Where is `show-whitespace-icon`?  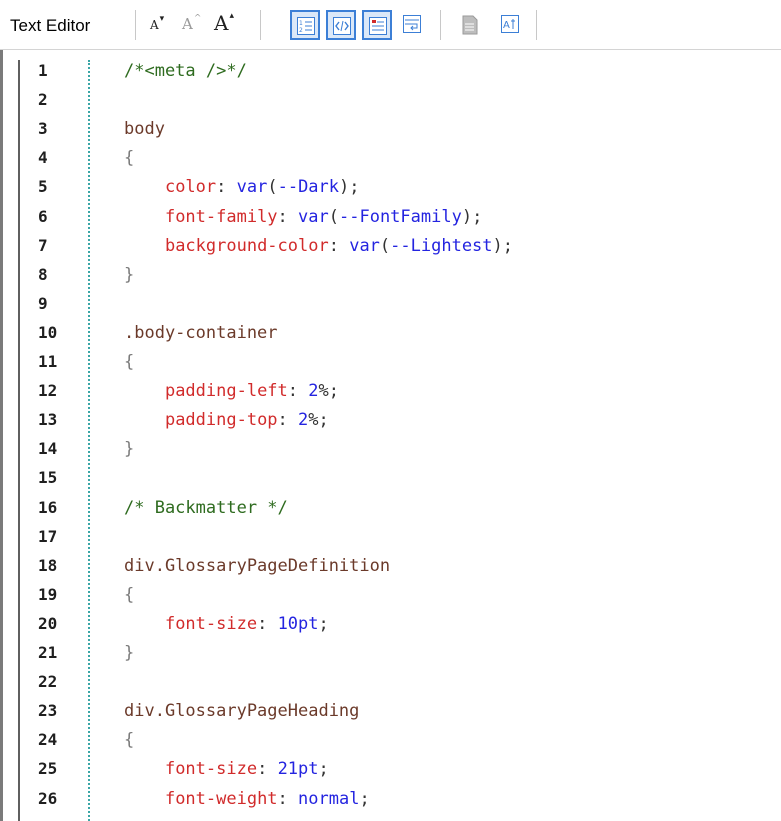 show-whitespace-icon is located at coordinates (377, 25).